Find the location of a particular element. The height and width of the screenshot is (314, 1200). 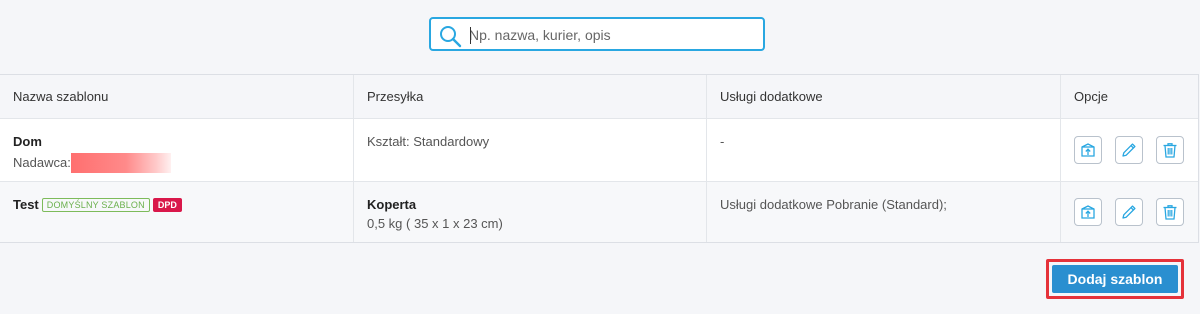

sender-info: Nadawca: is located at coordinates (176, 163).